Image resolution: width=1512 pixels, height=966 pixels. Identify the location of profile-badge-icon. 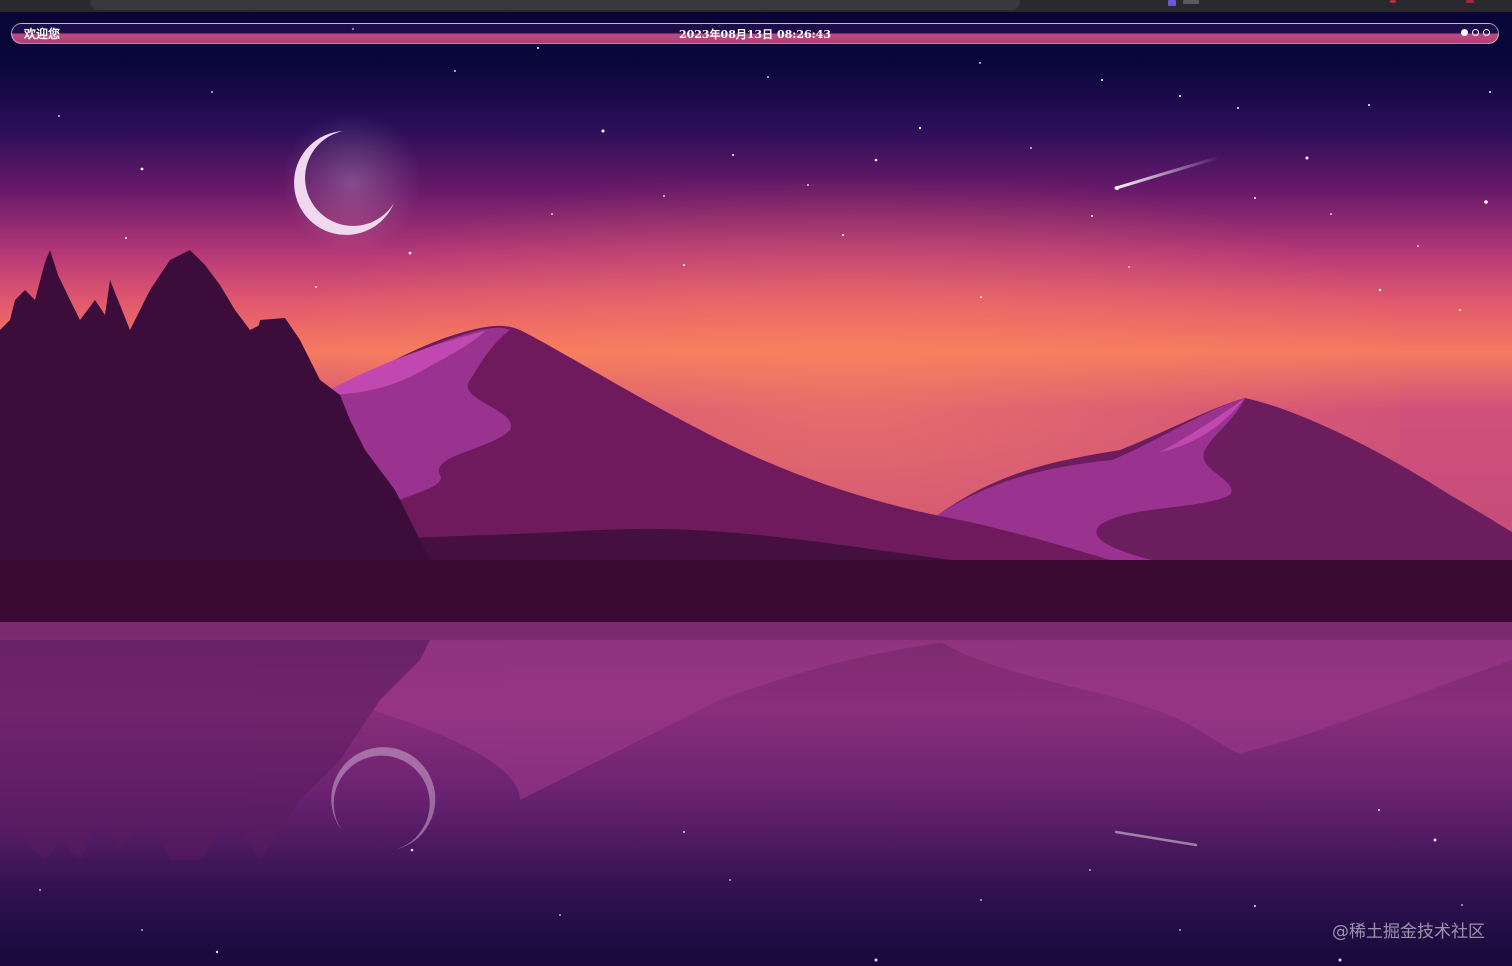
(1470, 1).